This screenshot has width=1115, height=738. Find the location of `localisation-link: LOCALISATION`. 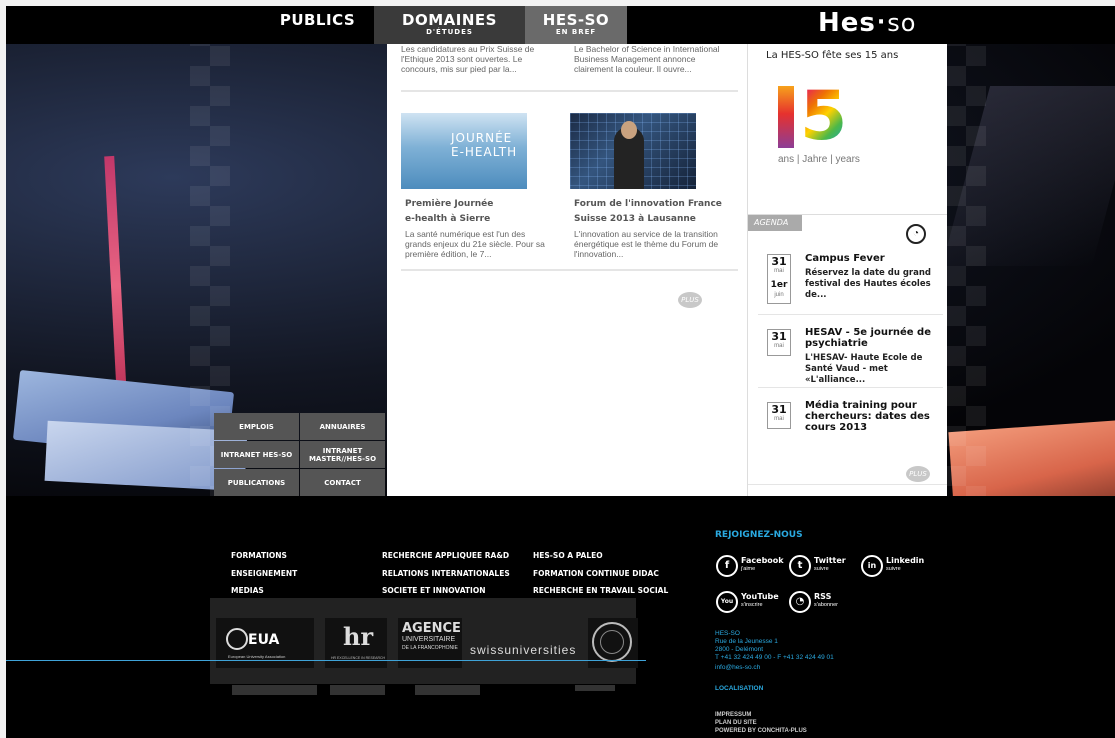

localisation-link: LOCALISATION is located at coordinates (739, 689).